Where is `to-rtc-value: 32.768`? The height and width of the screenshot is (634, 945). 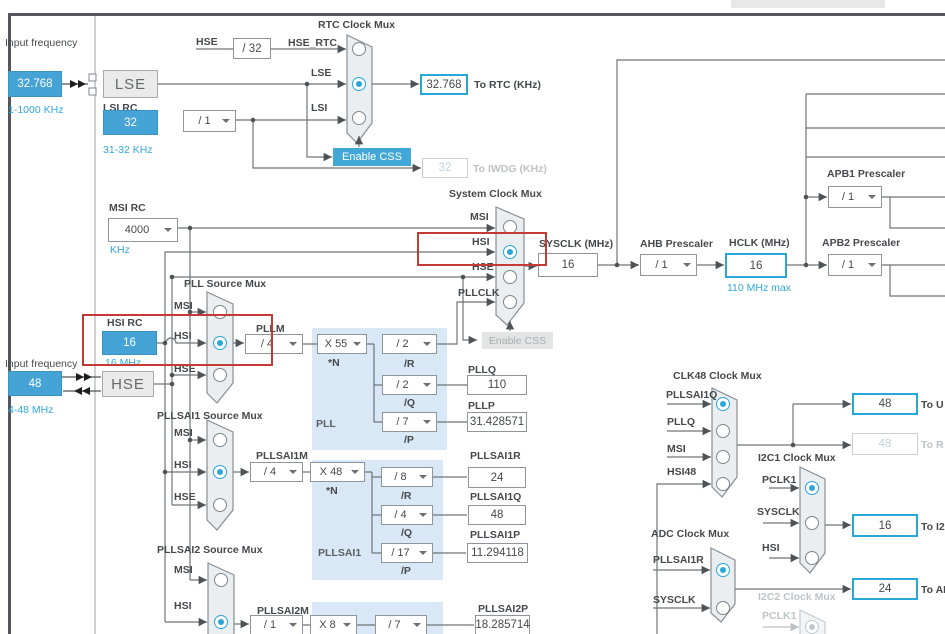
to-rtc-value: 32.768 is located at coordinates (444, 84).